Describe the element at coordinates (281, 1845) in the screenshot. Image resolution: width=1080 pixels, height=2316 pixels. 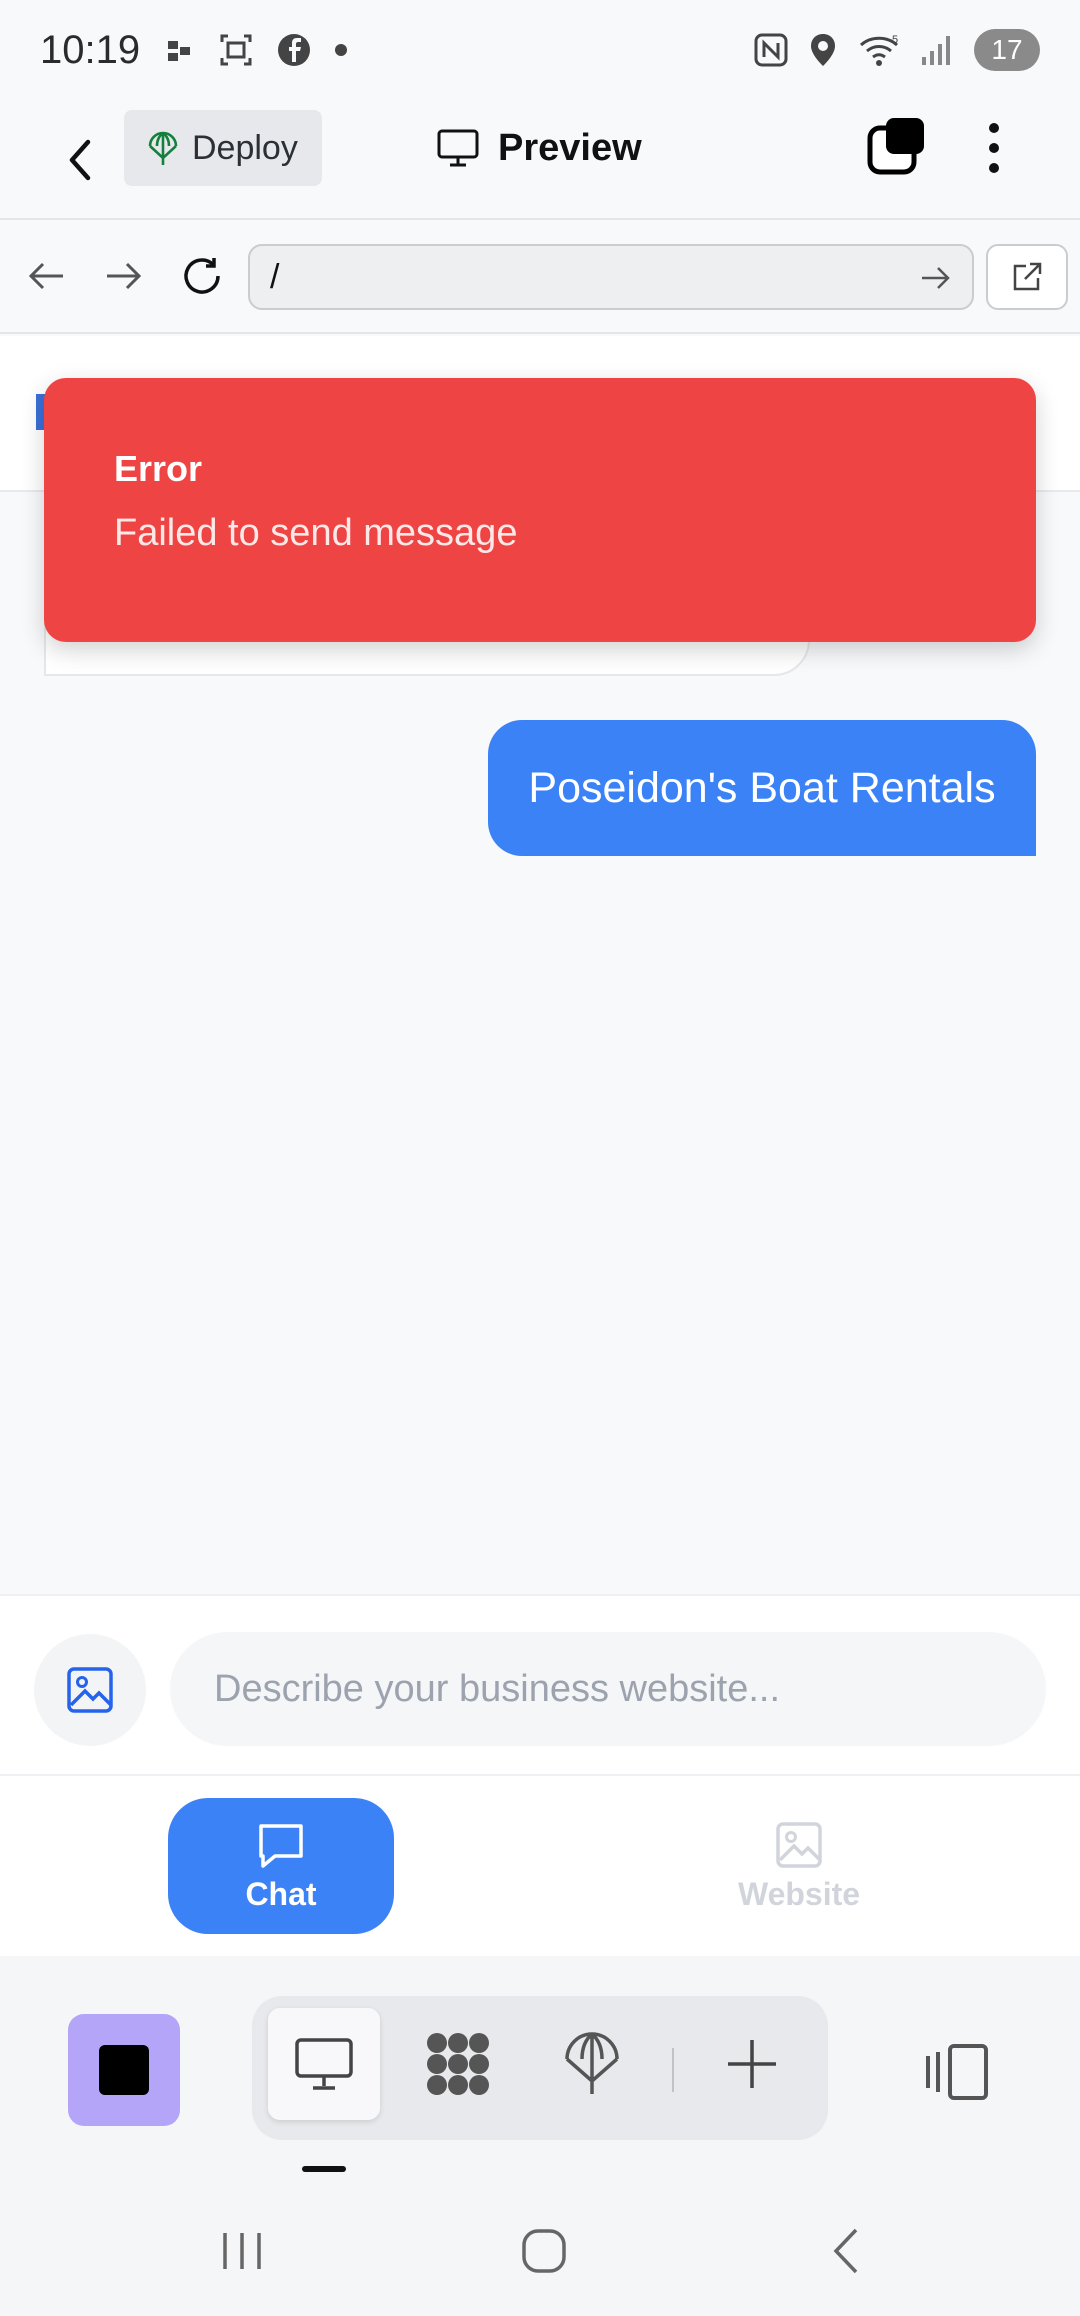
I see `chat-icon` at that location.